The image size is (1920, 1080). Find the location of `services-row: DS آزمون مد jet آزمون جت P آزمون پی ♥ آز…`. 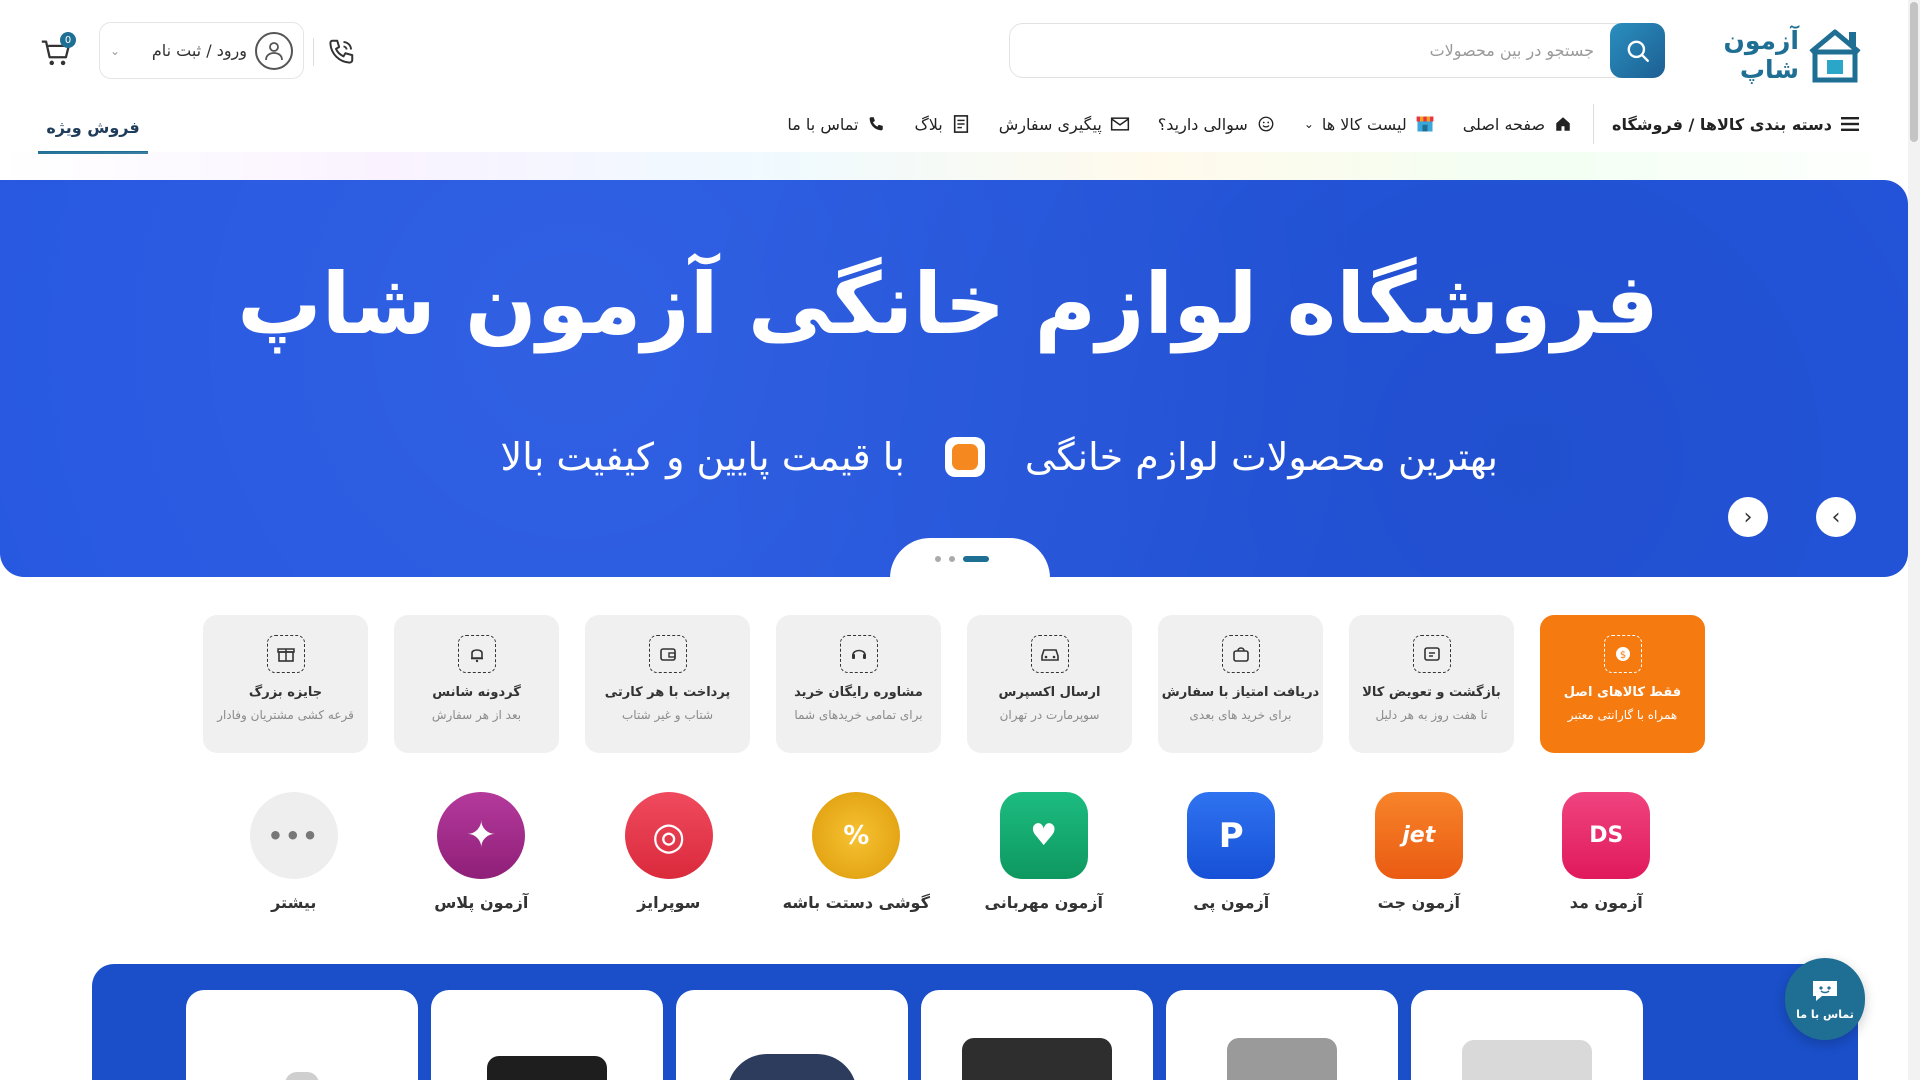

services-row: DS آزمون مد jet آزمون جت P آزمون پی ♥ آز… is located at coordinates (950, 852).